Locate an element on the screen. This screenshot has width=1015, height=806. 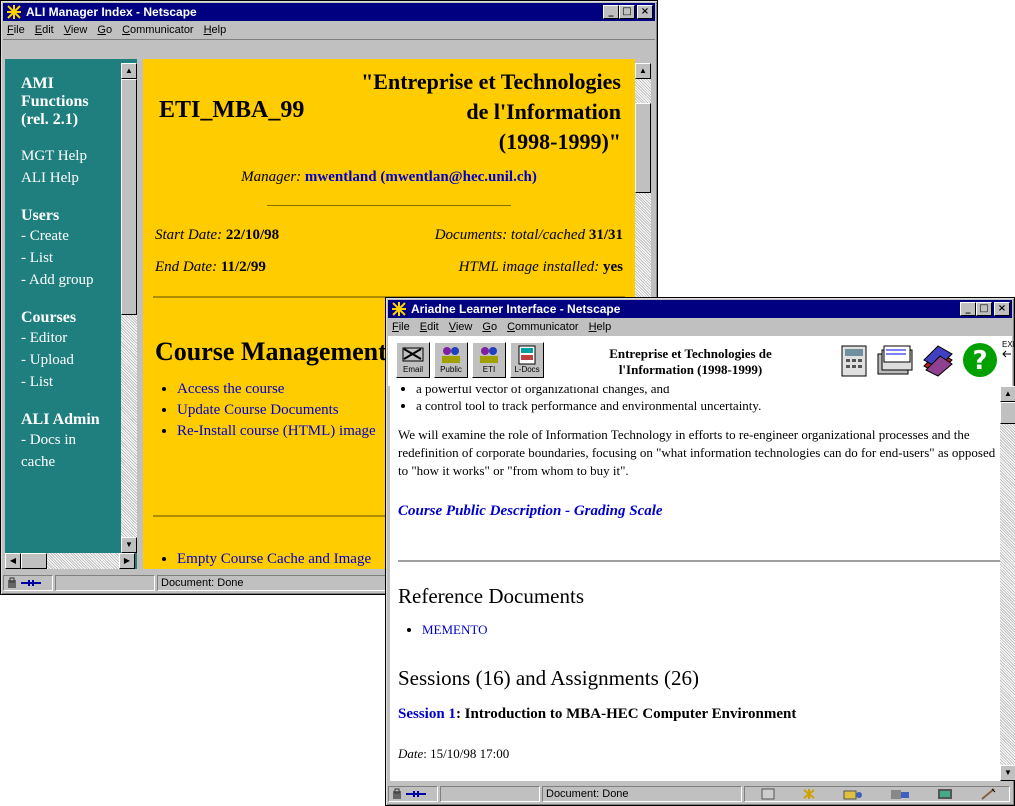
users-list-link: - List is located at coordinates (71, 258).